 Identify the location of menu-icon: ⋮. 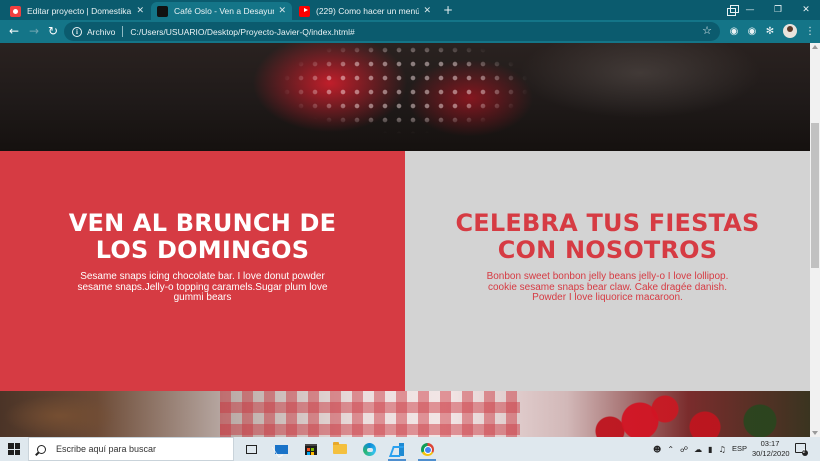
(810, 31).